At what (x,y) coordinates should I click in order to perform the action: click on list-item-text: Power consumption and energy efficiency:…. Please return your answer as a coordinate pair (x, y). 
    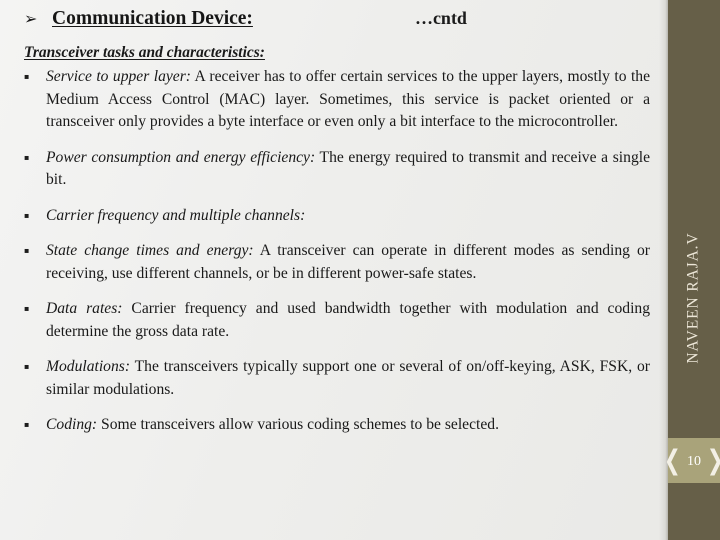
    Looking at the image, I should click on (348, 169).